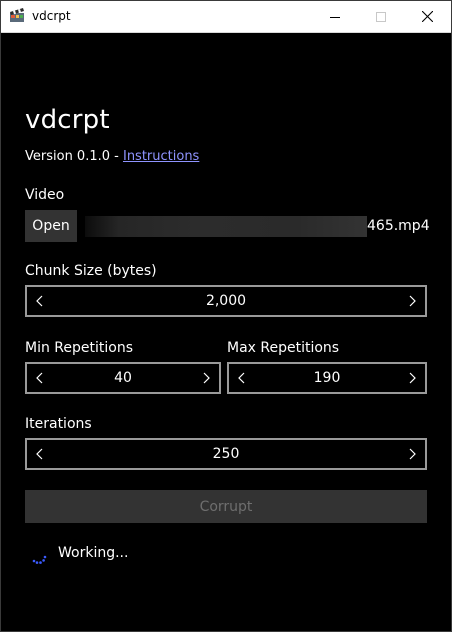  What do you see at coordinates (67, 120) in the screenshot?
I see `app-title: vdcrpt` at bounding box center [67, 120].